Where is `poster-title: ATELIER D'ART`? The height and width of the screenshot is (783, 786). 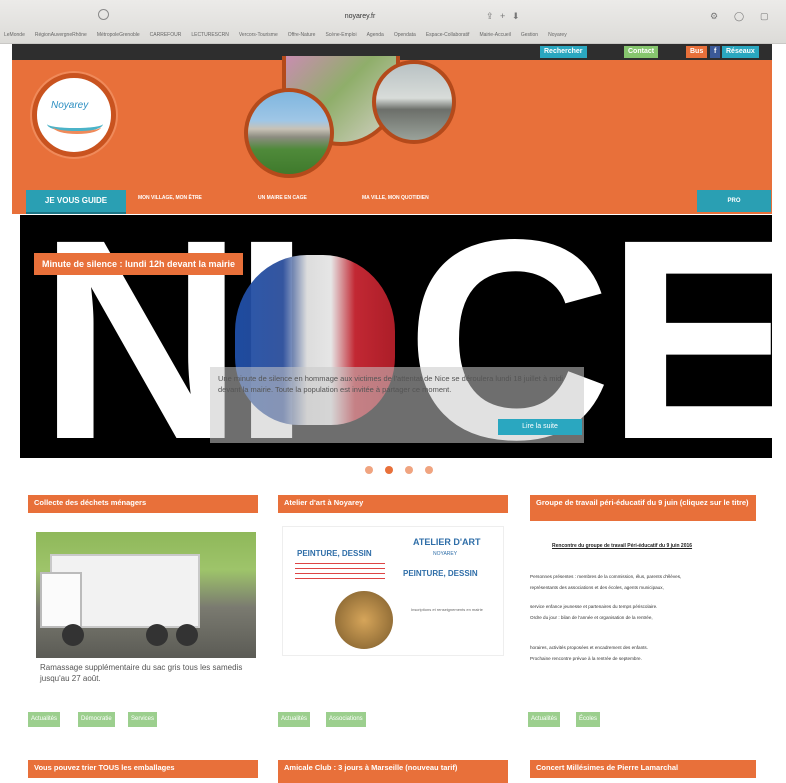
poster-title: ATELIER D'ART is located at coordinates (447, 542).